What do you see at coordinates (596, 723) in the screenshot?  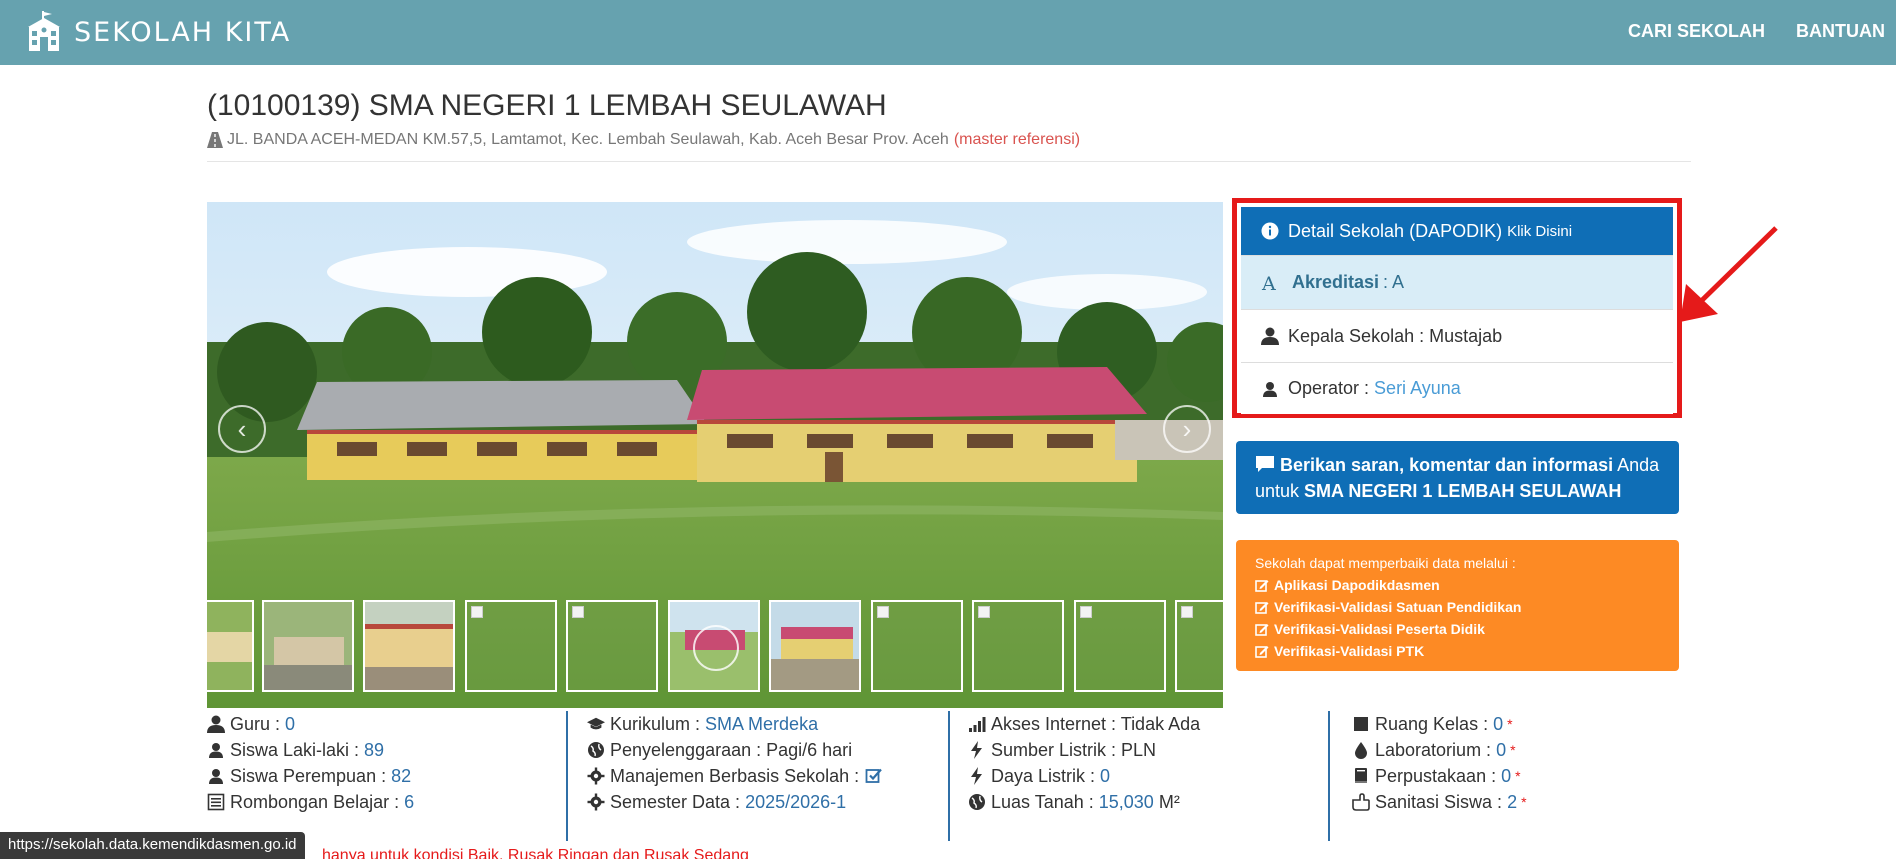 I see `graduation-cap-icon` at bounding box center [596, 723].